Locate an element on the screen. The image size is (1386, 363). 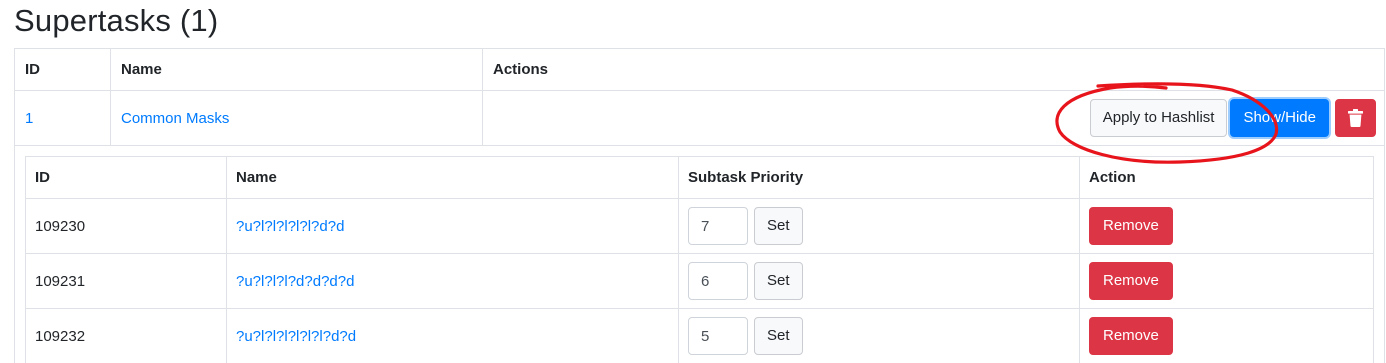
apply-to-hashlist-button: Apply to Hashlist is located at coordinates (1158, 118).